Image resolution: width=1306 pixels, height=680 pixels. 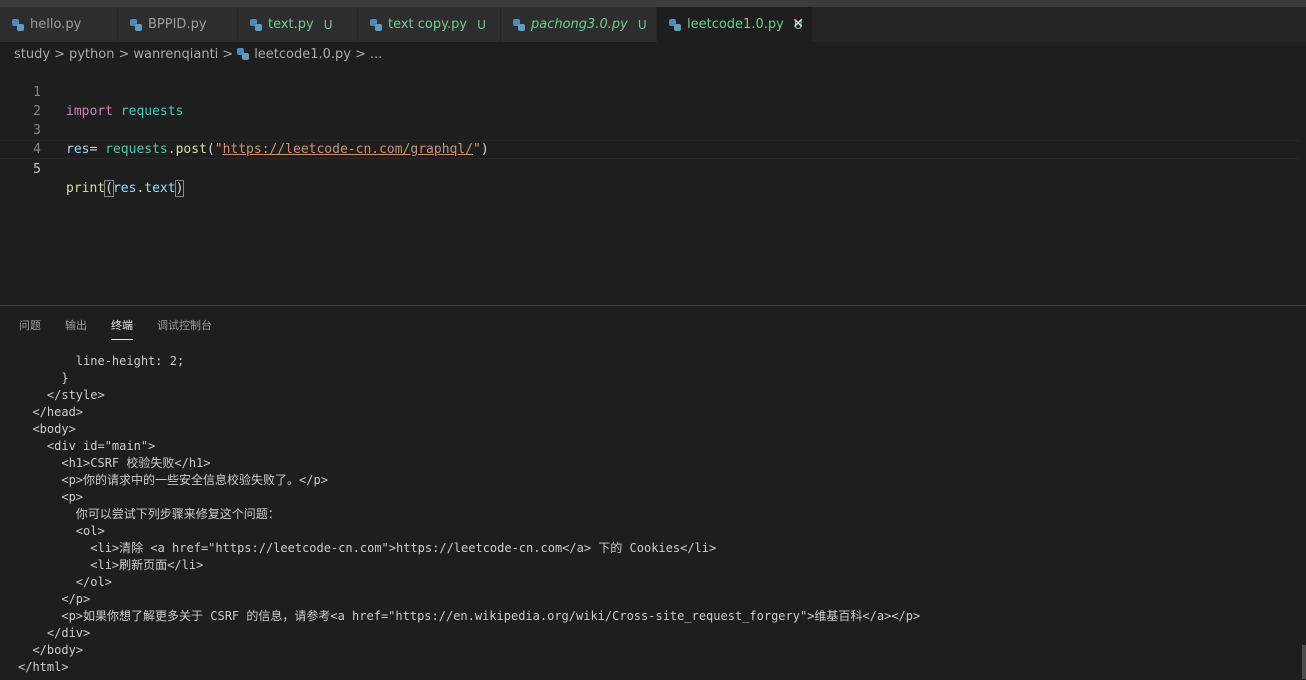 I want to click on breadcrumb-item-wanrenqianti: wanrenqianti, so click(x=175, y=54).